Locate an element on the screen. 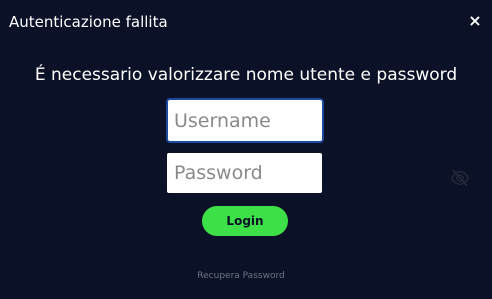 The width and height of the screenshot is (492, 299). login-button: Login is located at coordinates (245, 221).